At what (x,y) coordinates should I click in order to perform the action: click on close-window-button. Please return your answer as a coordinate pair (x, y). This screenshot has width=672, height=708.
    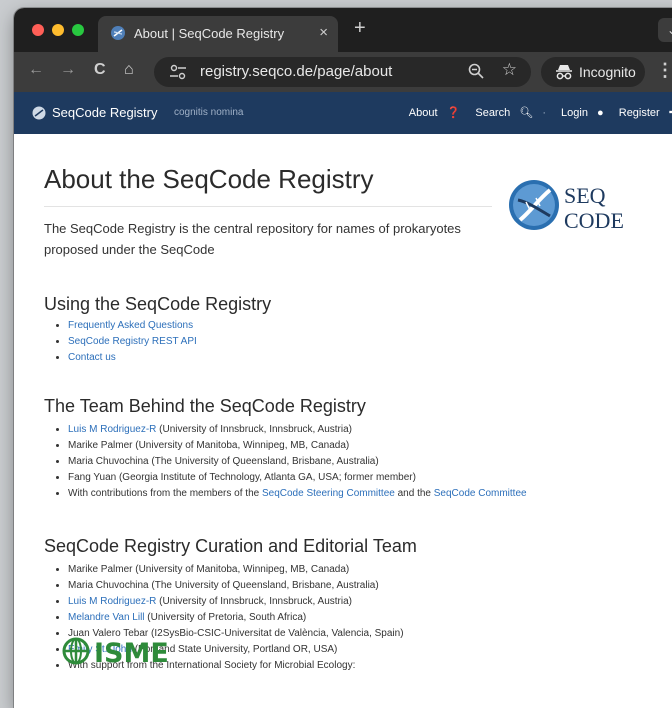
    Looking at the image, I should click on (38, 30).